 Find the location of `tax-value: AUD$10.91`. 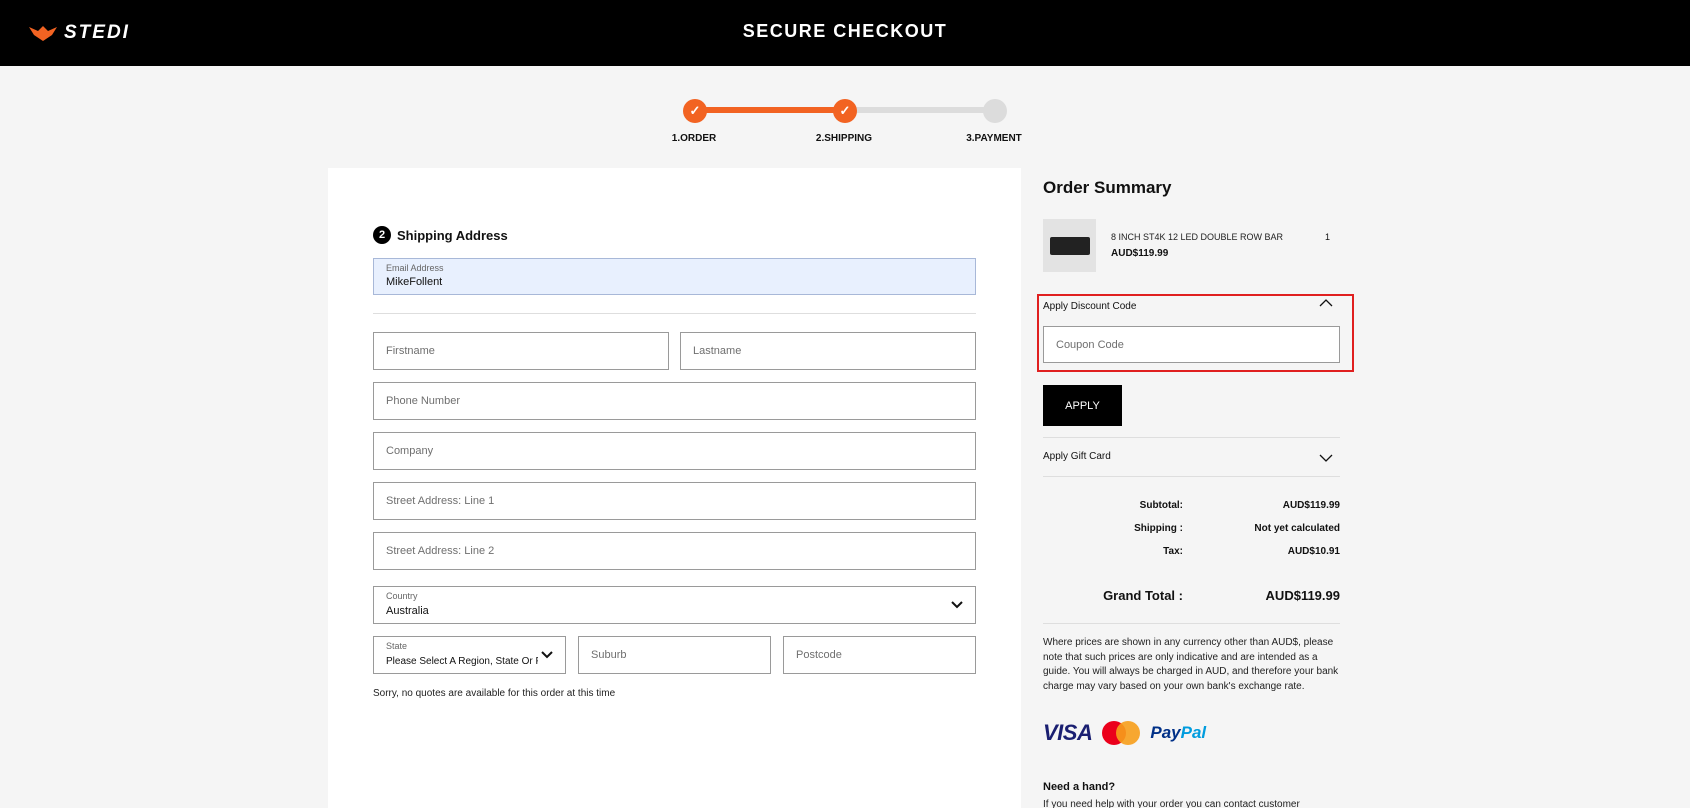

tax-value: AUD$10.91 is located at coordinates (1313, 551).